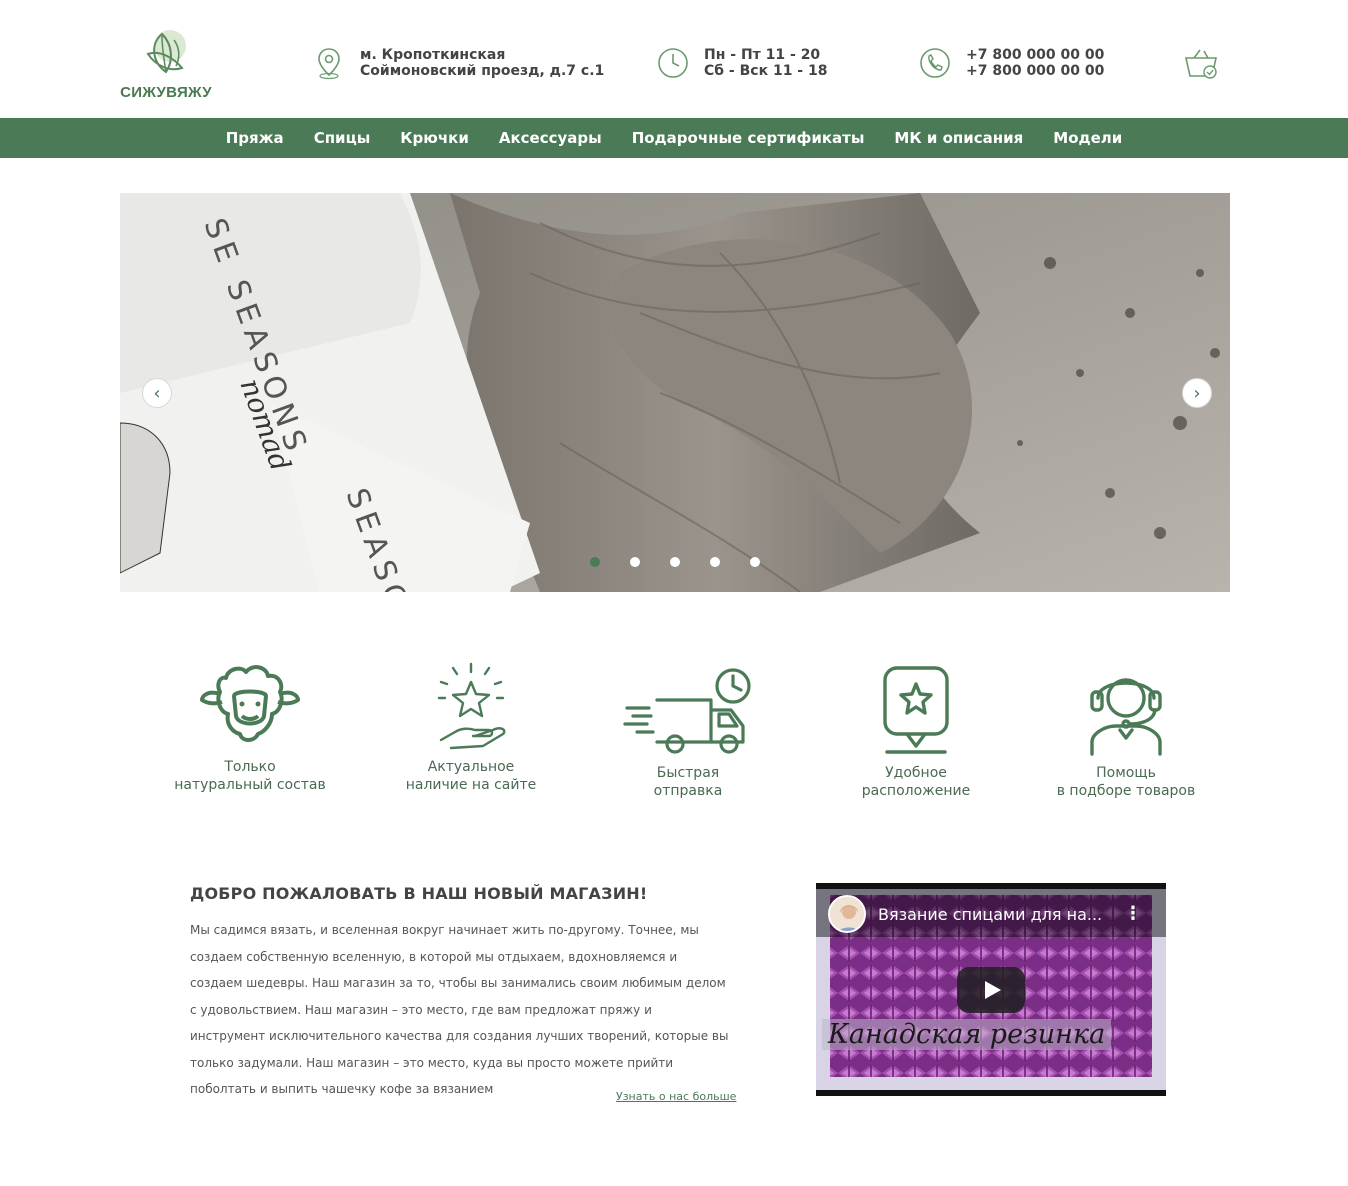 This screenshot has height=1186, width=1348. I want to click on feature-natural-line1: Только, so click(250, 767).